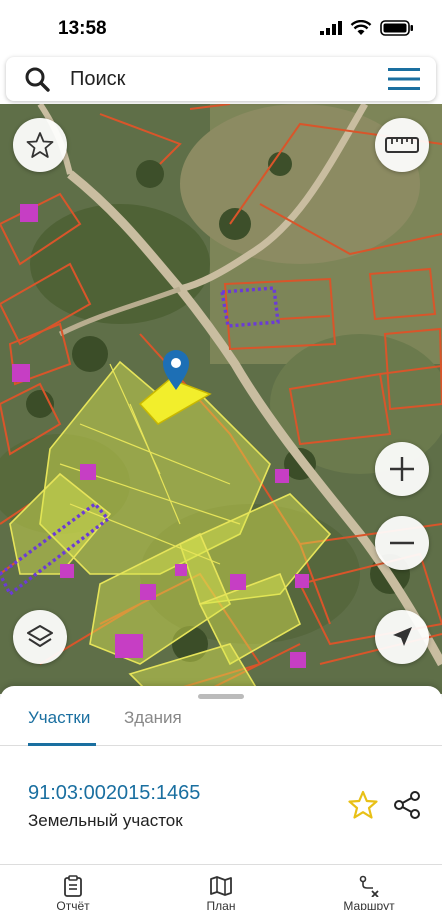 The width and height of the screenshot is (442, 910). I want to click on favorites-button, so click(40, 145).